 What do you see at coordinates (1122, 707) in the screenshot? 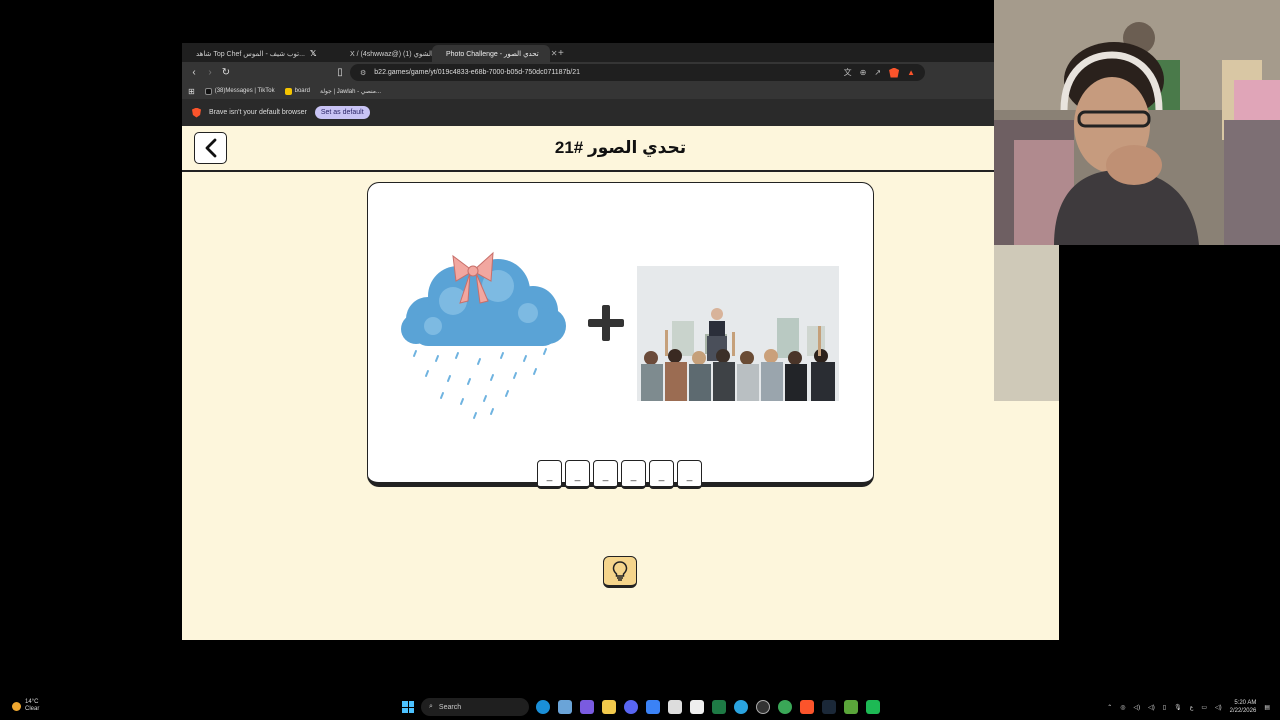
I see `tray-app-icon: ◎` at bounding box center [1122, 707].